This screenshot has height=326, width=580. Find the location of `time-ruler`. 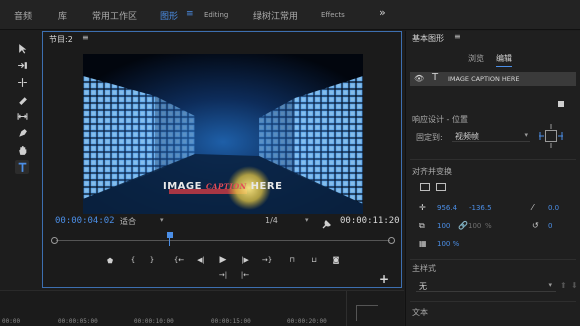

time-ruler is located at coordinates (223, 239).